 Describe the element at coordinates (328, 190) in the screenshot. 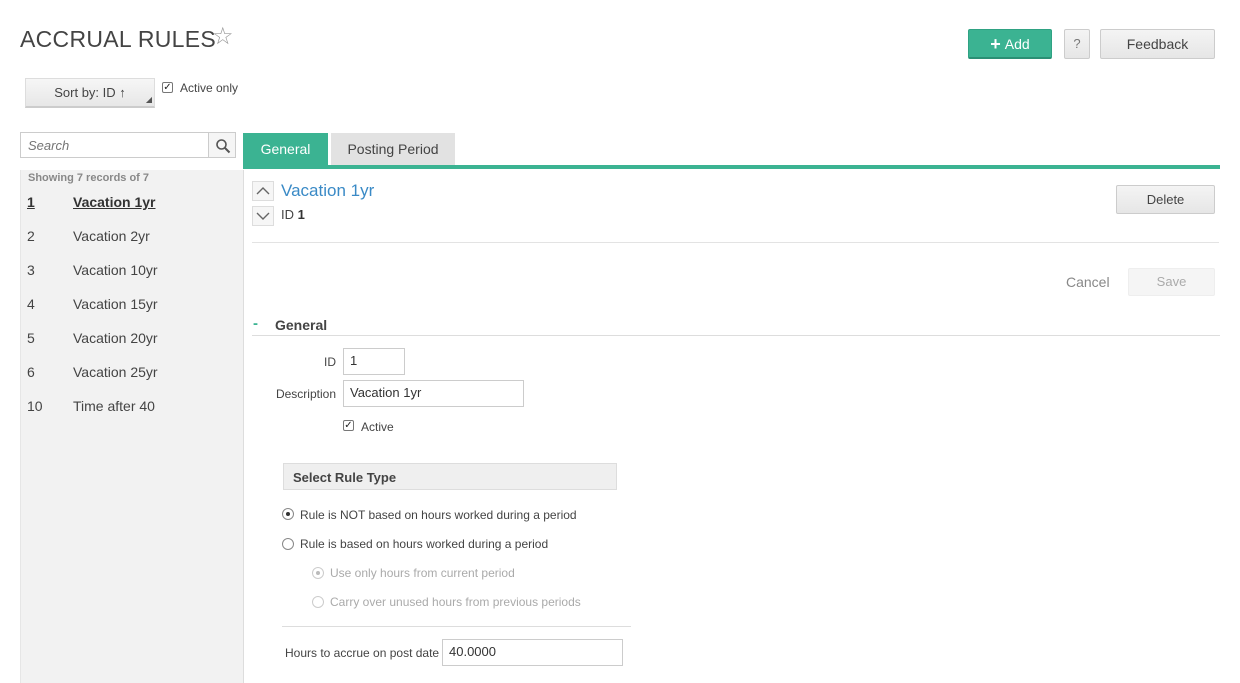

I see `record-title: Vacation 1yr` at that location.